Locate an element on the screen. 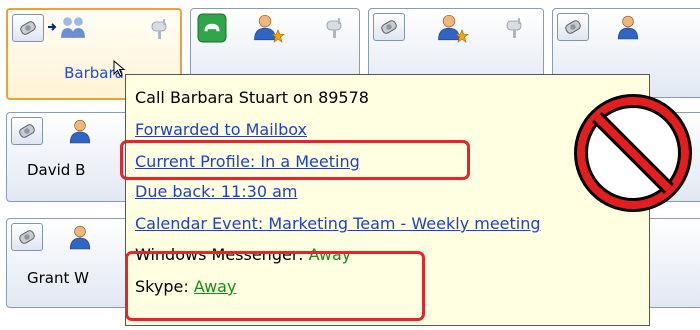 The width and height of the screenshot is (700, 330). profile-highlight-box is located at coordinates (295, 160).